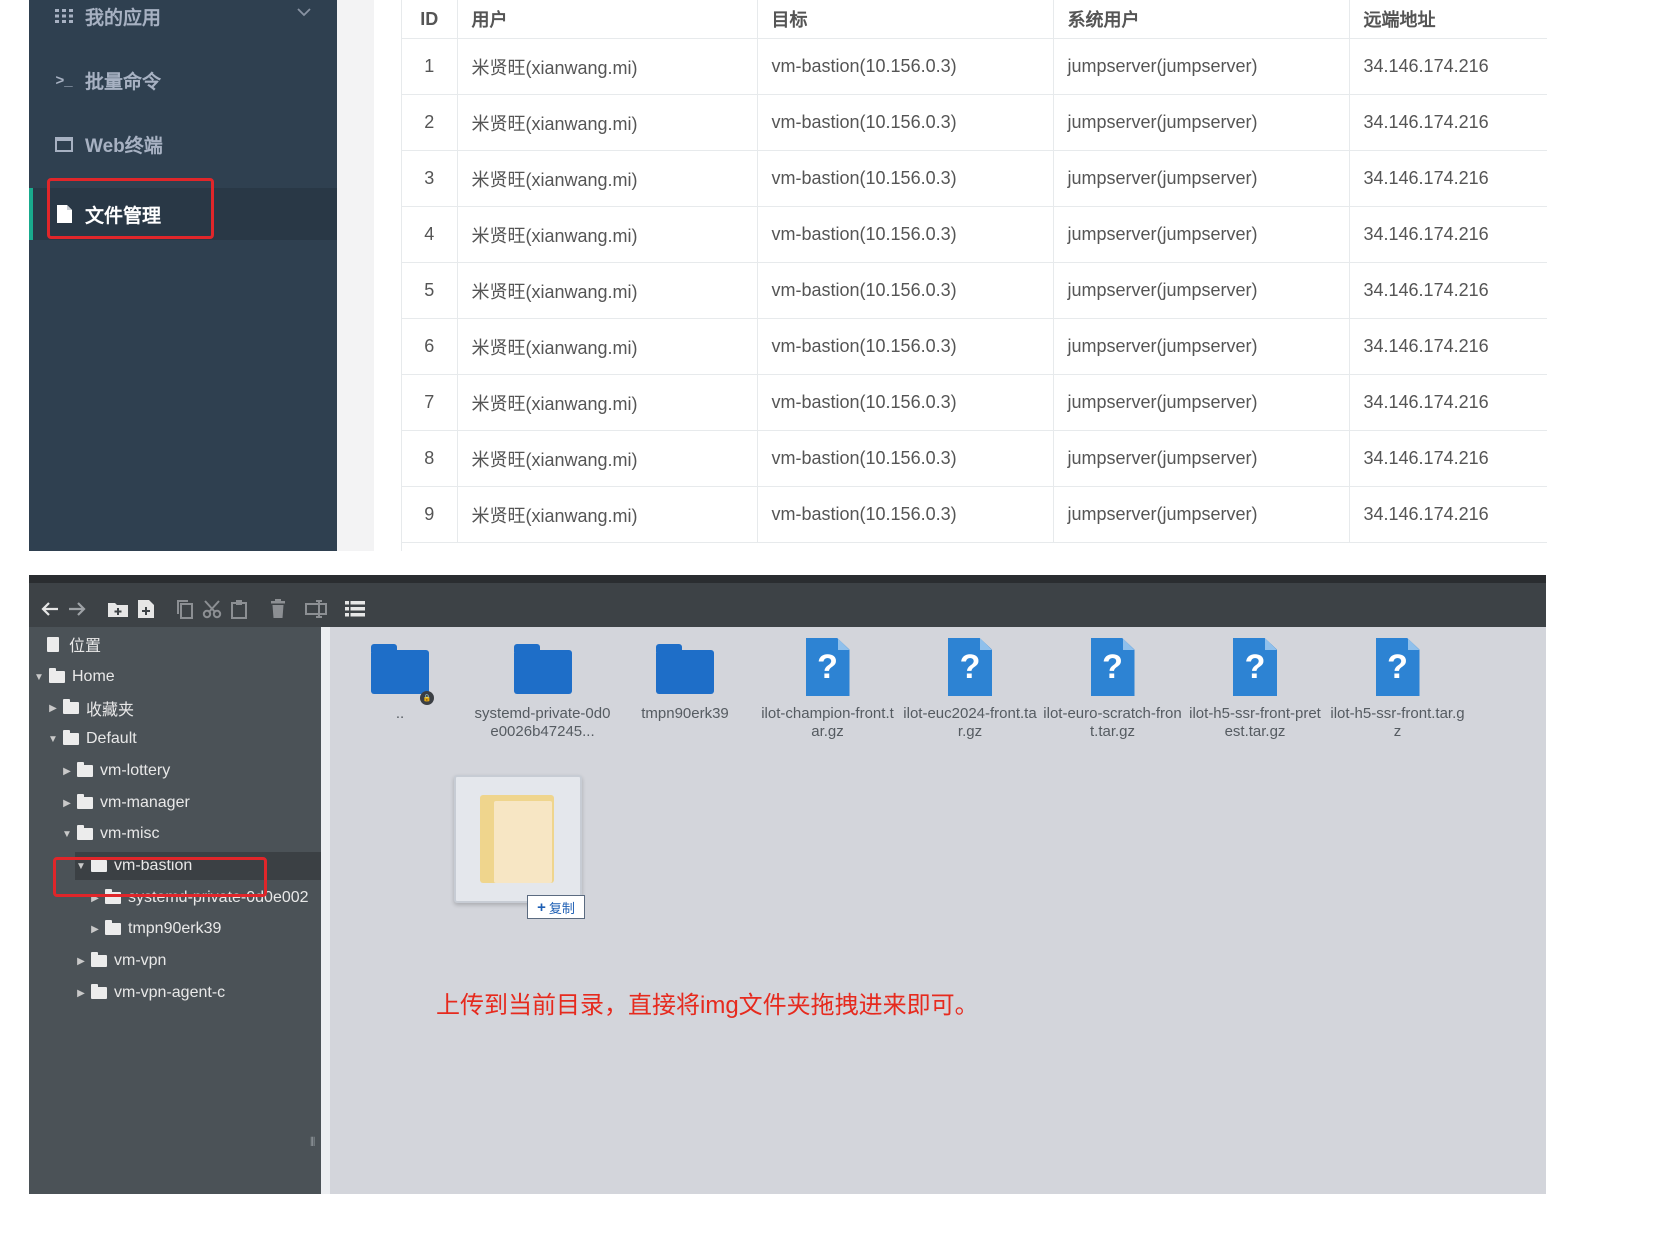 The width and height of the screenshot is (1666, 1260). What do you see at coordinates (400, 713) in the screenshot?
I see `file-name: ..` at bounding box center [400, 713].